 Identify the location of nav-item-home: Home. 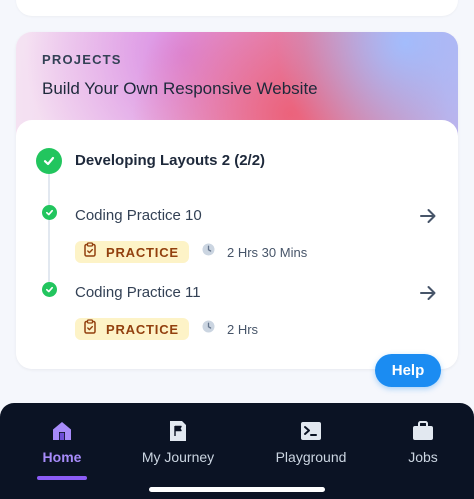
(62, 443).